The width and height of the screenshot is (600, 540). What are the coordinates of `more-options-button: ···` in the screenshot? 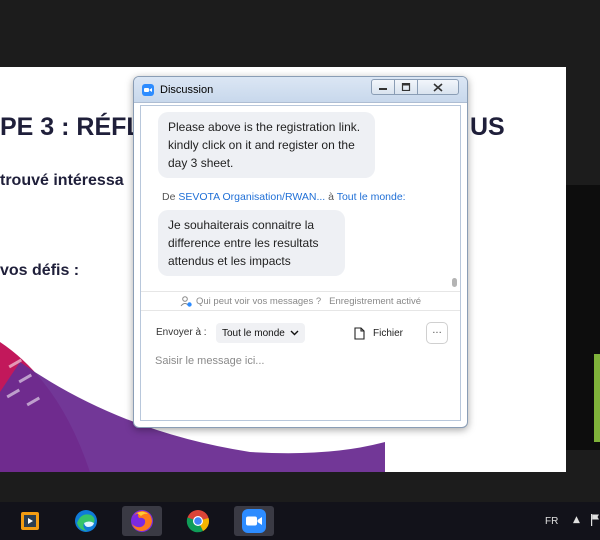 It's located at (437, 333).